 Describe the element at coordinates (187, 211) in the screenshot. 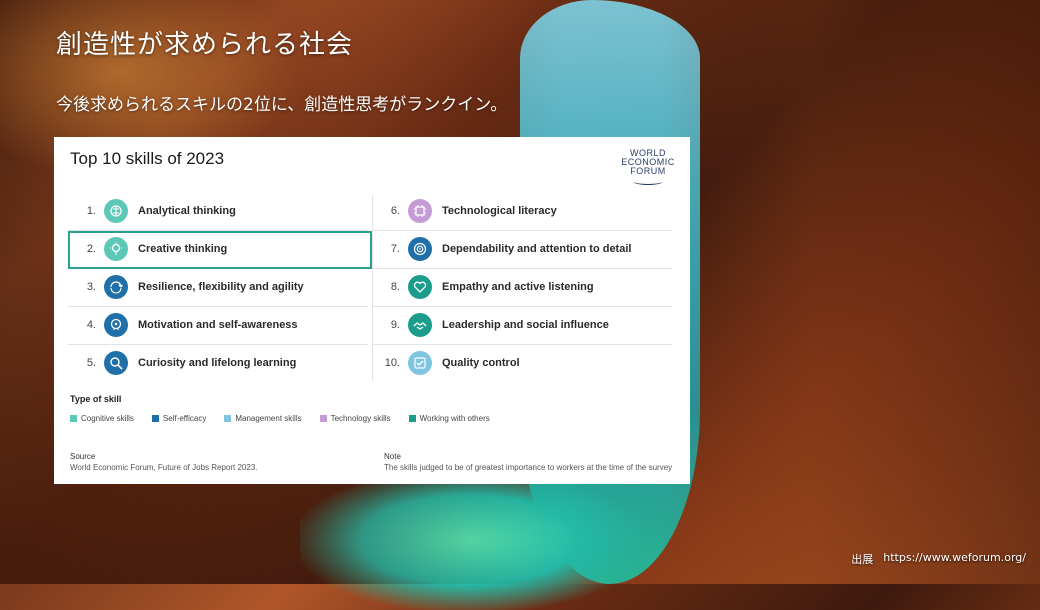

I see `skill-label: Analytical thinking` at that location.